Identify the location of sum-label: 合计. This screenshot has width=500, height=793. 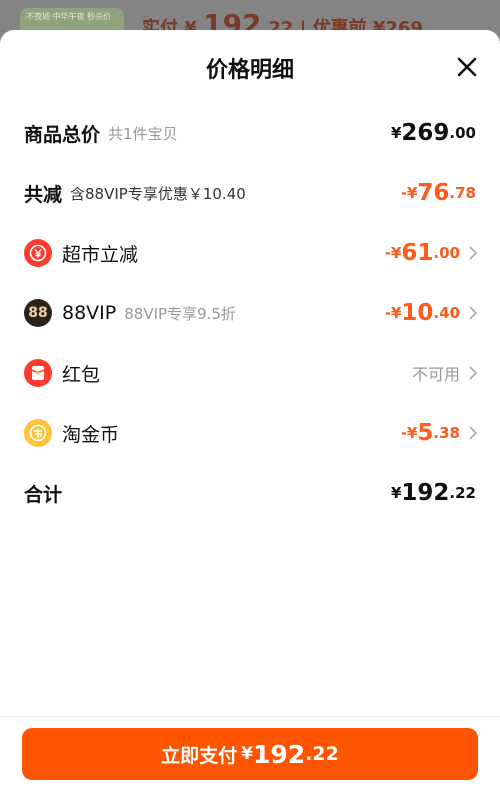
(43, 494).